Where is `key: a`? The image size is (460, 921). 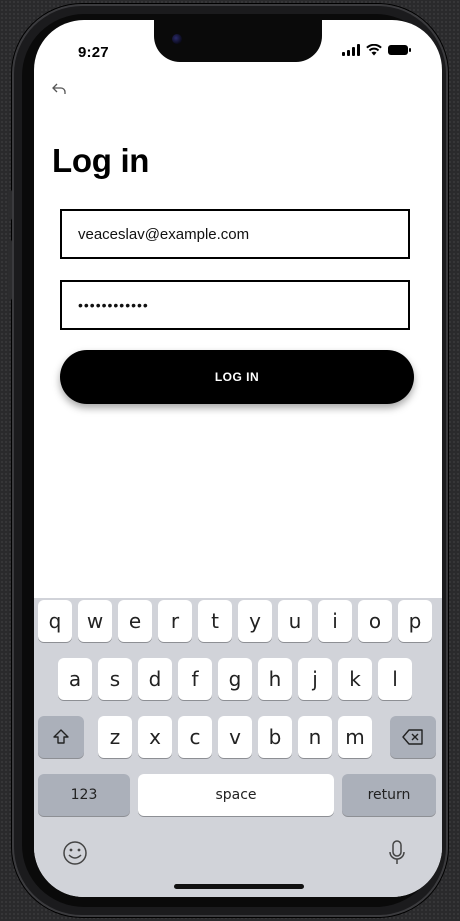 key: a is located at coordinates (75, 679).